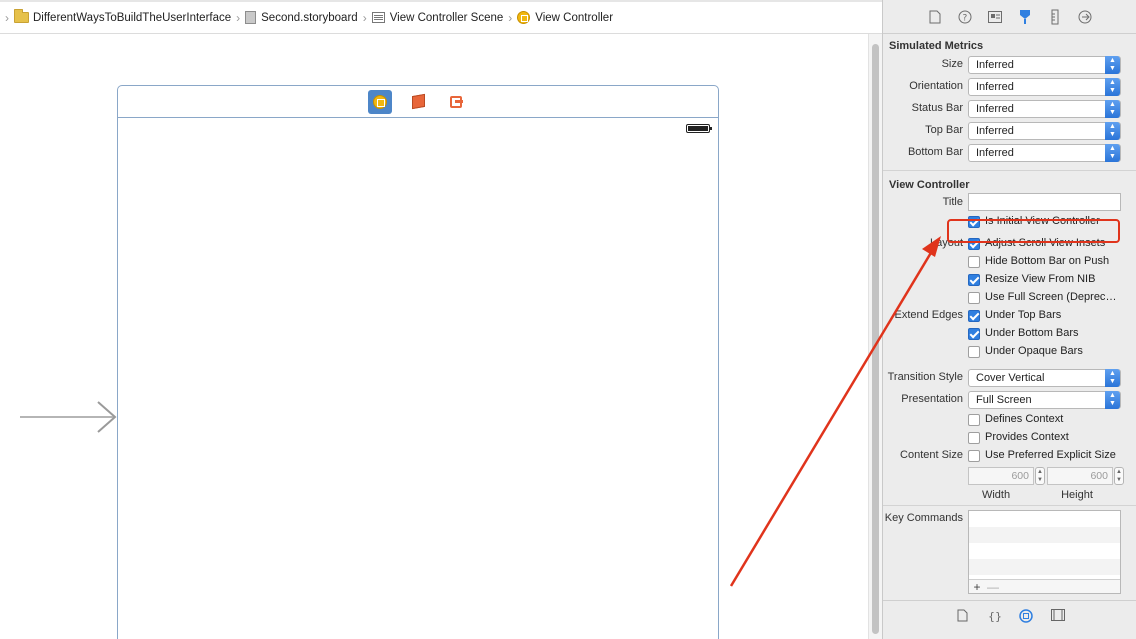  What do you see at coordinates (1044, 202) in the screenshot?
I see `title-field` at bounding box center [1044, 202].